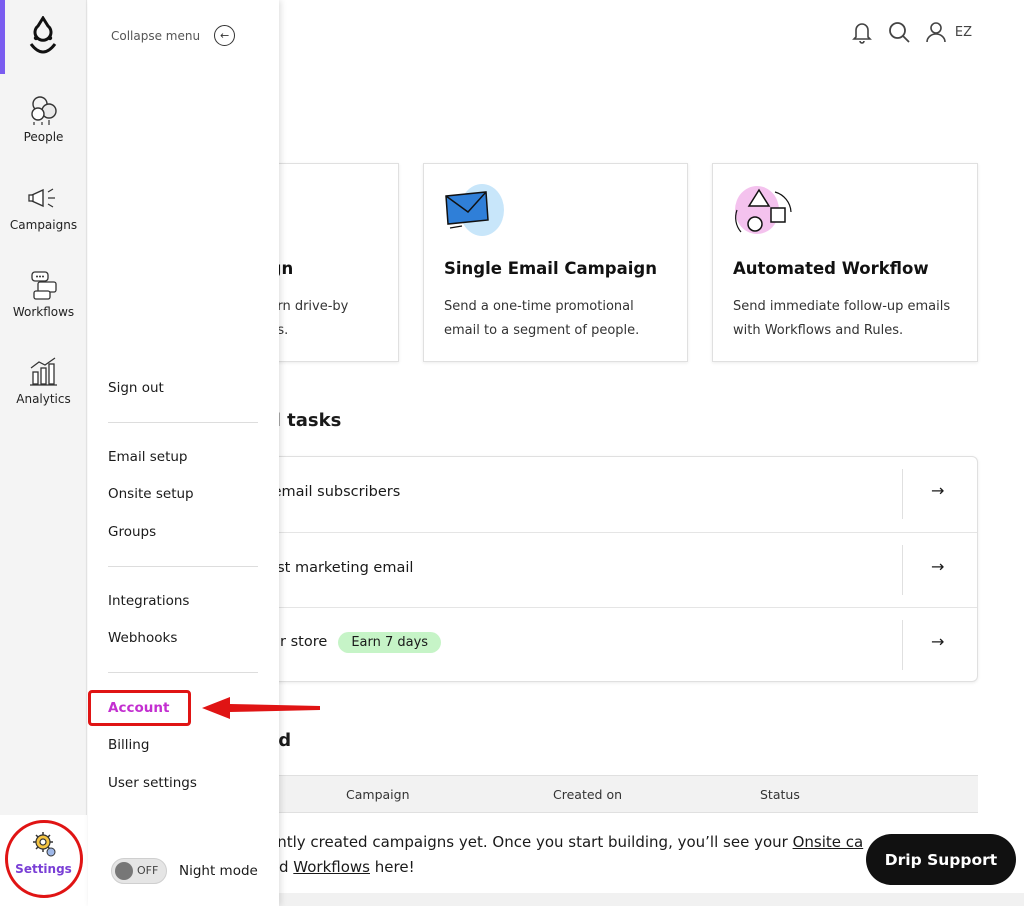 Image resolution: width=1024 pixels, height=906 pixels. What do you see at coordinates (43, 225) in the screenshot?
I see `rail-label-campaigns: Campaigns` at bounding box center [43, 225].